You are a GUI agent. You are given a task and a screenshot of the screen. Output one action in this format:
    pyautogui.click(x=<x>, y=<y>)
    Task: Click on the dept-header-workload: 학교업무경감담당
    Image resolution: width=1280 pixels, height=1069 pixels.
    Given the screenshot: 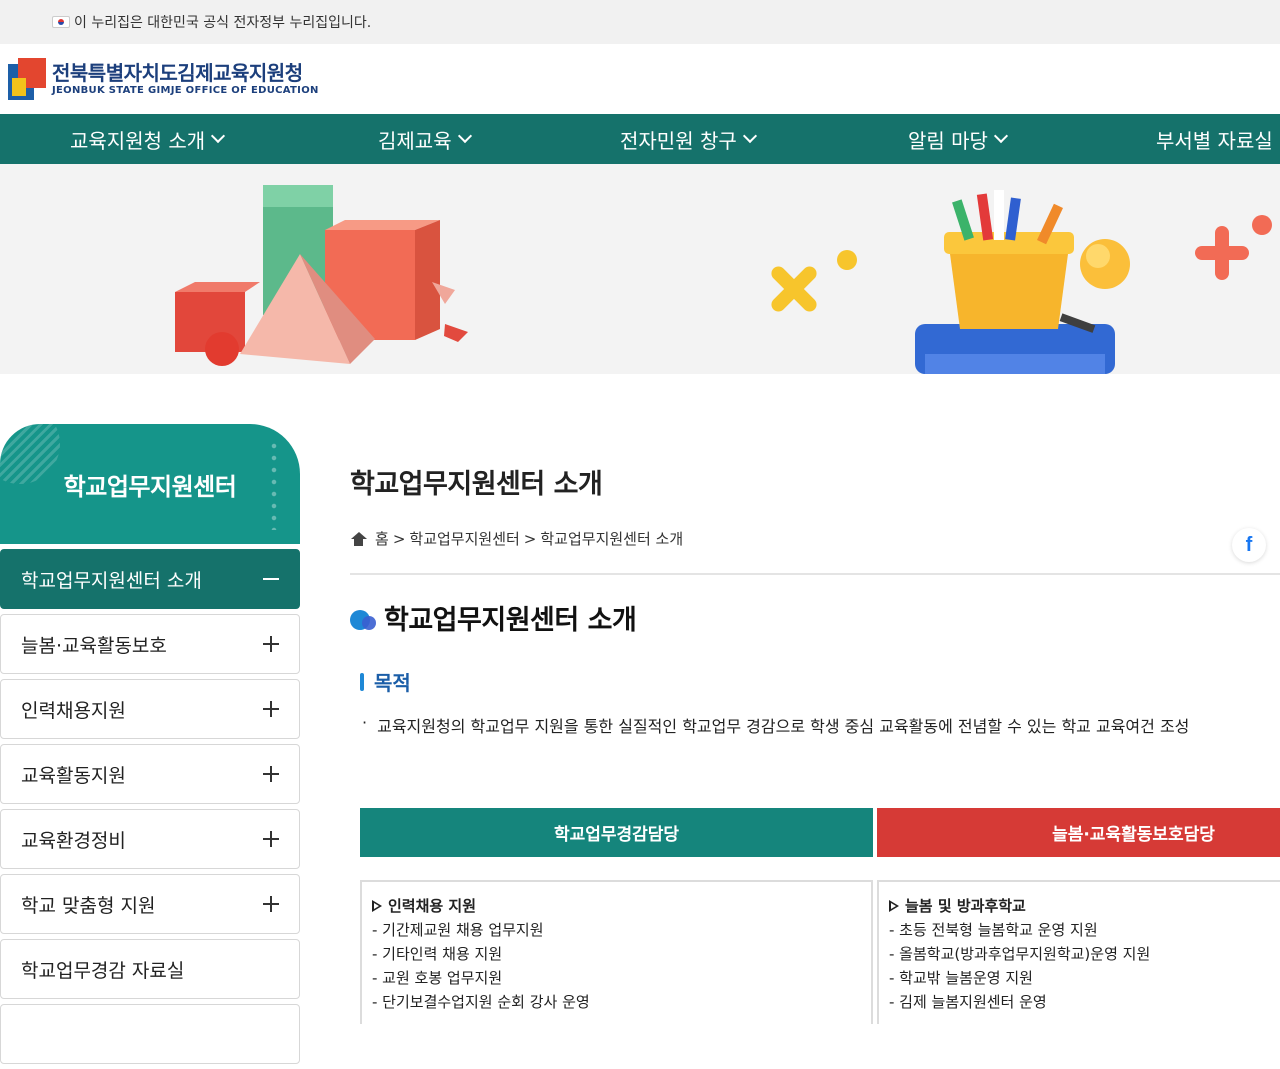 What is the action you would take?
    pyautogui.click(x=616, y=832)
    